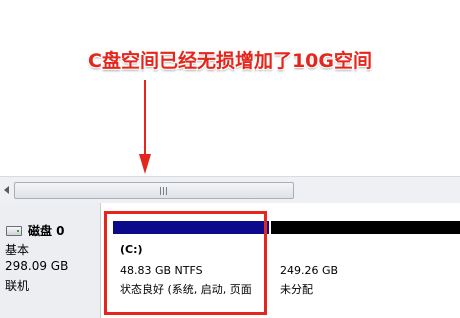 This screenshot has height=318, width=460. Describe the element at coordinates (17, 286) in the screenshot. I see `disk-status: 联机` at that location.